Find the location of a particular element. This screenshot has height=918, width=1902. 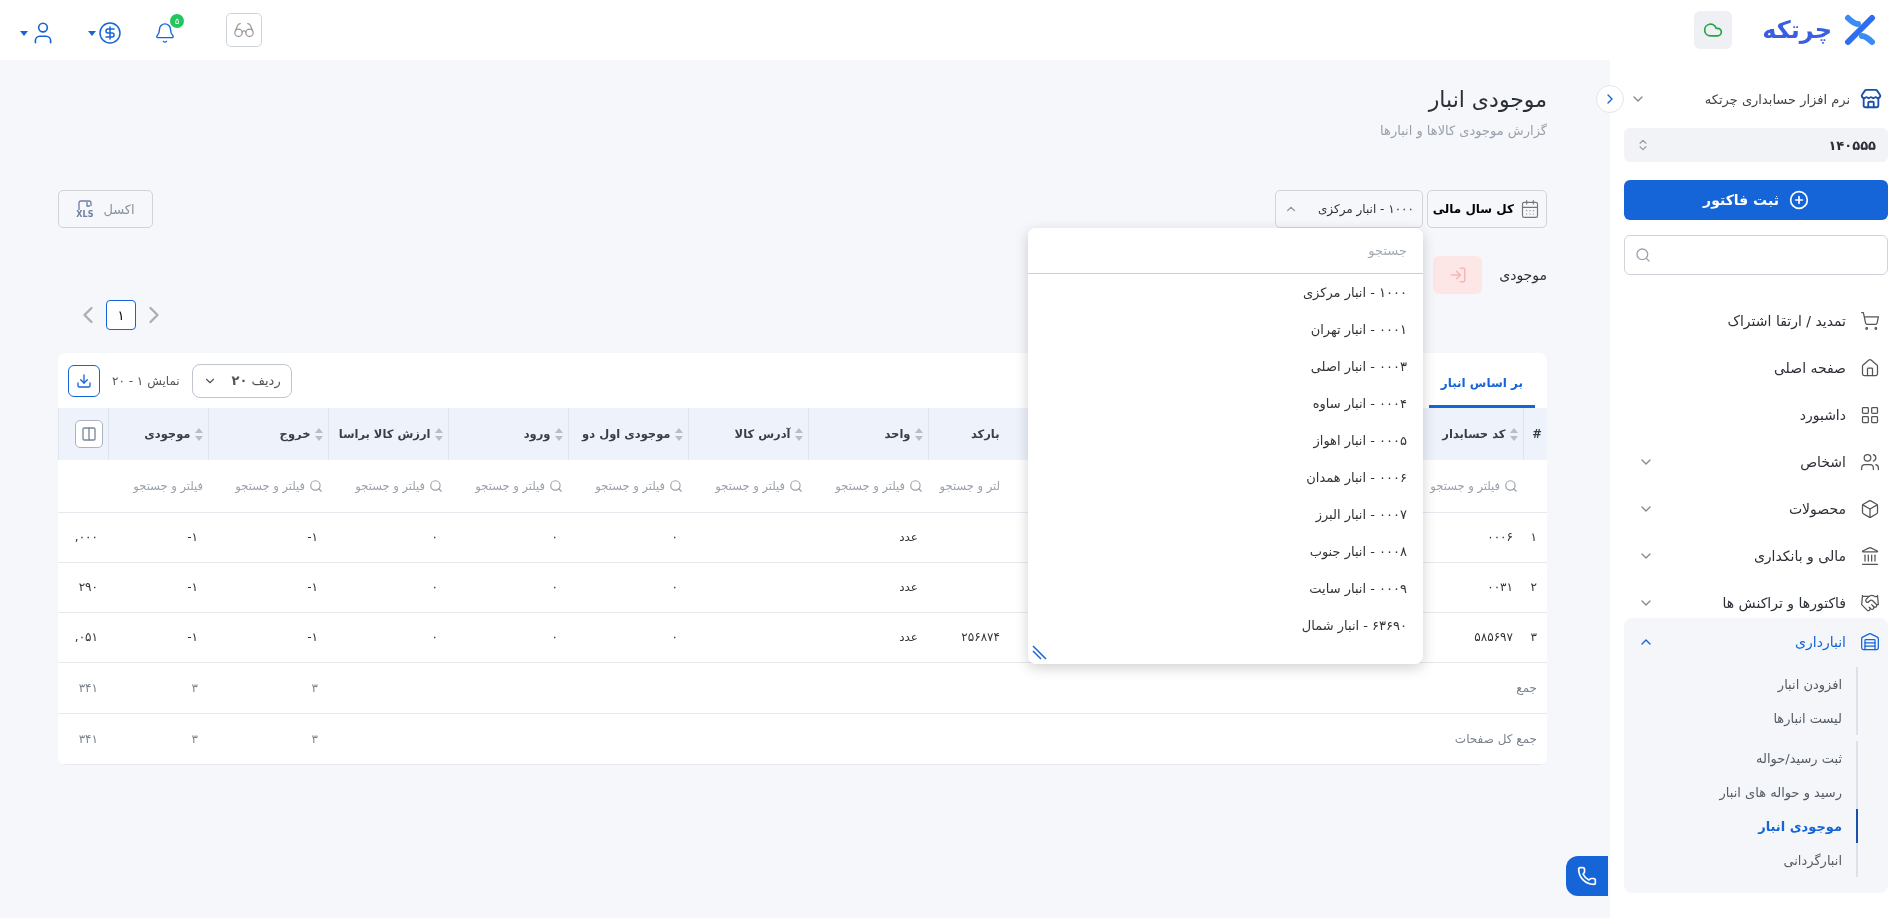

stock-label: موجودی is located at coordinates (1523, 275).